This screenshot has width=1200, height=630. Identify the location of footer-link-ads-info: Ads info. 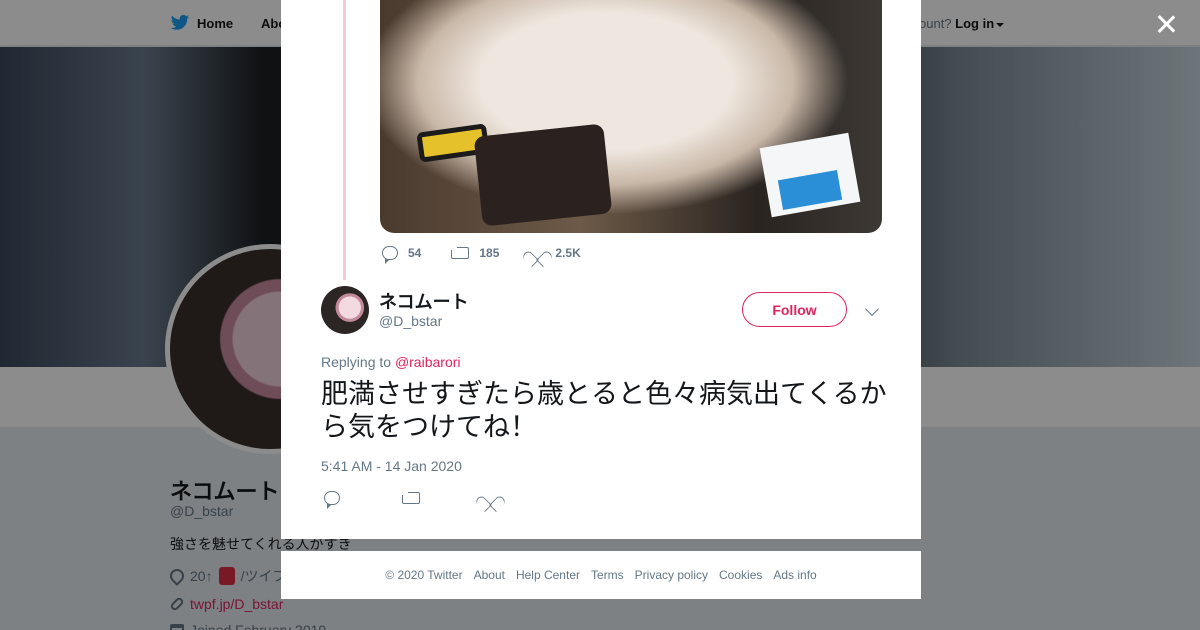
(794, 575).